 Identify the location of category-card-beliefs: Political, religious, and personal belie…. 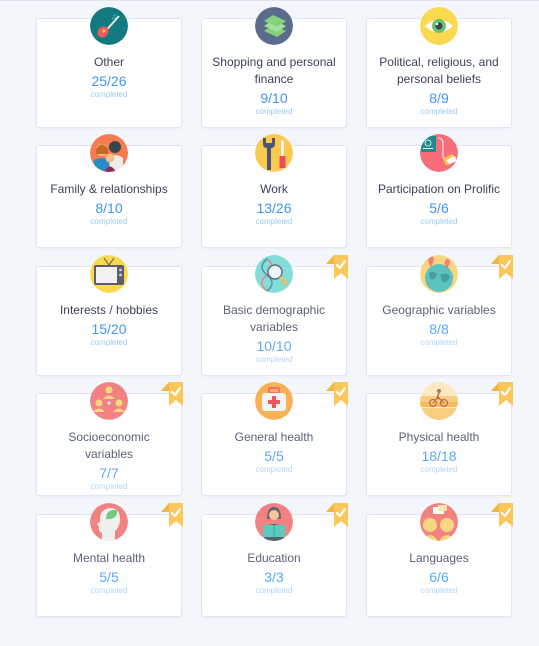
(439, 67).